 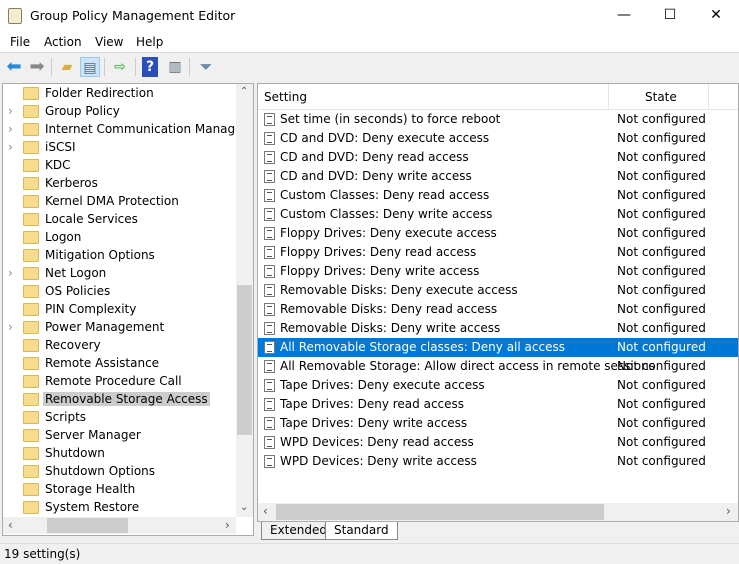 What do you see at coordinates (369, 16) in the screenshot?
I see `title-bar: Group Policy Management Editor — ☐ ✕` at bounding box center [369, 16].